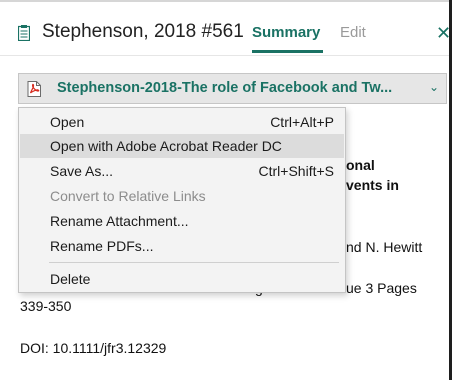 The width and height of the screenshot is (452, 380). What do you see at coordinates (381, 288) in the screenshot?
I see `reference-issue: ue 3 Pages` at bounding box center [381, 288].